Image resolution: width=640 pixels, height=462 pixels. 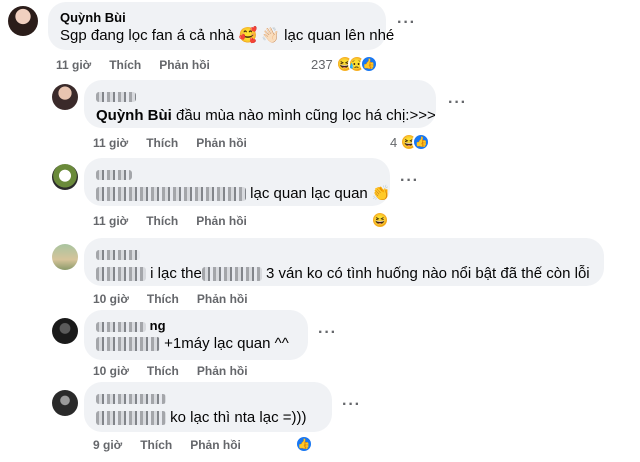 What do you see at coordinates (134, 115) in the screenshot?
I see `mention-link: Quỳnh Bùi` at bounding box center [134, 115].